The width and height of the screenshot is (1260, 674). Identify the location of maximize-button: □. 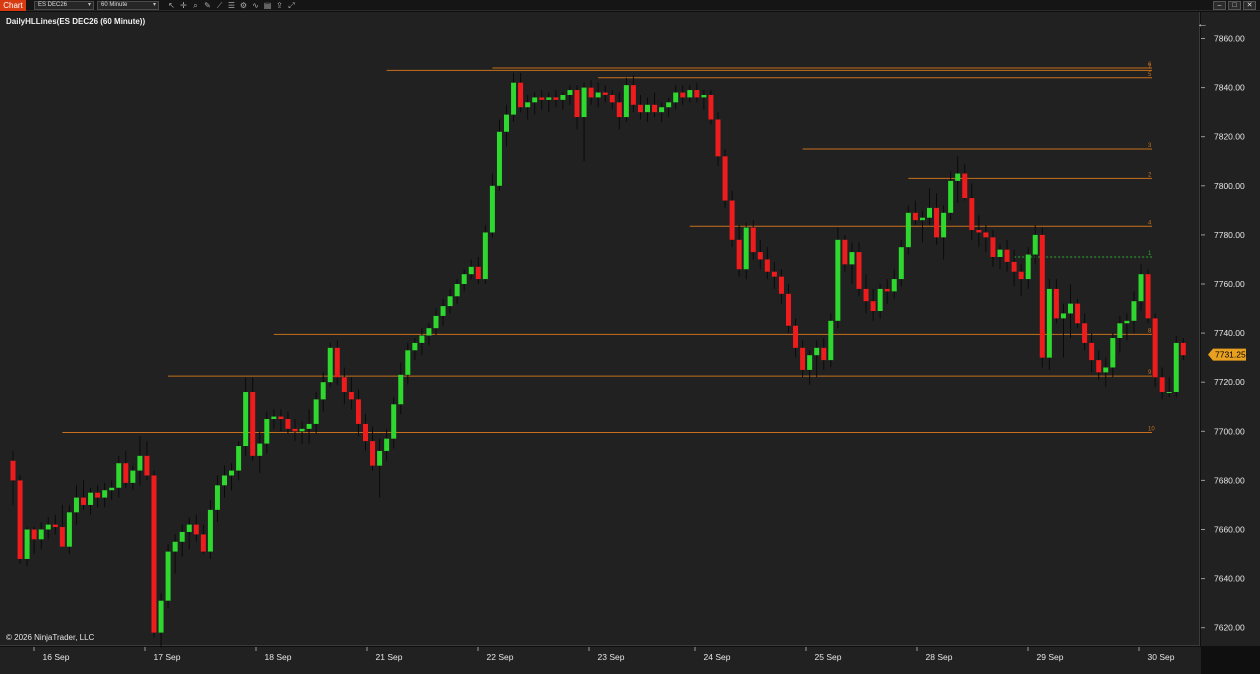
(1234, 5).